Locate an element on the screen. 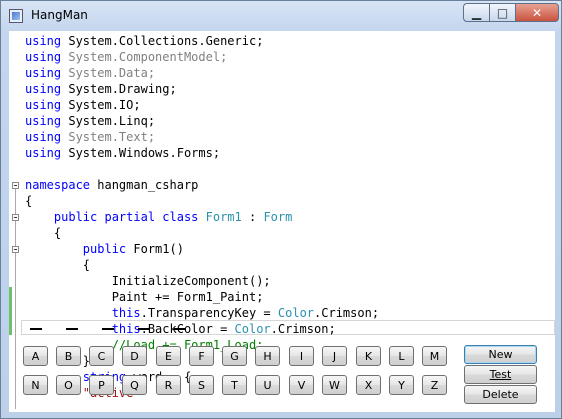 This screenshot has width=562, height=419. code-token: : is located at coordinates (252, 217).